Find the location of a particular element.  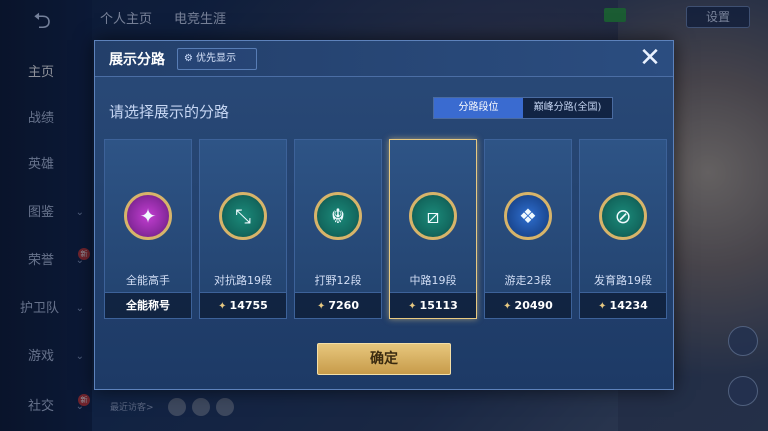

card-label: 游走23段 is located at coordinates (528, 280).